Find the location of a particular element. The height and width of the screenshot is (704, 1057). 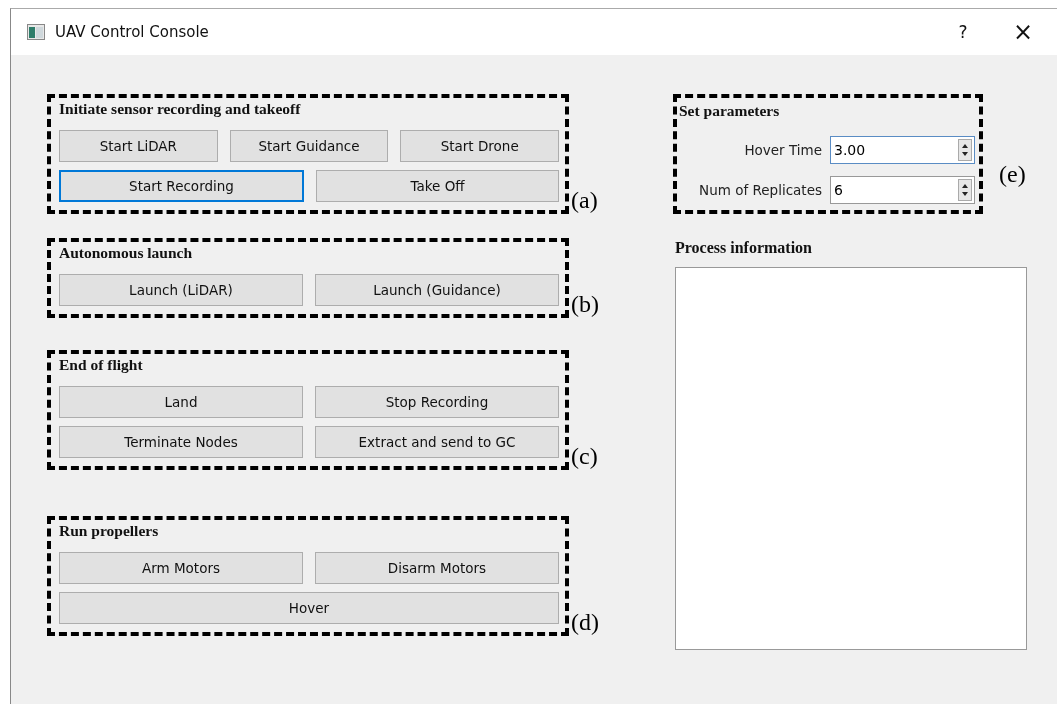

action-button: Start LiDAR is located at coordinates (138, 146).